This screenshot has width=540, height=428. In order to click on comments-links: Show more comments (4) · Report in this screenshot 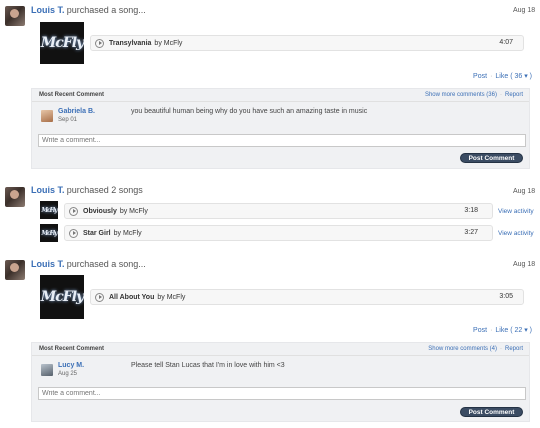, I will do `click(475, 349)`.